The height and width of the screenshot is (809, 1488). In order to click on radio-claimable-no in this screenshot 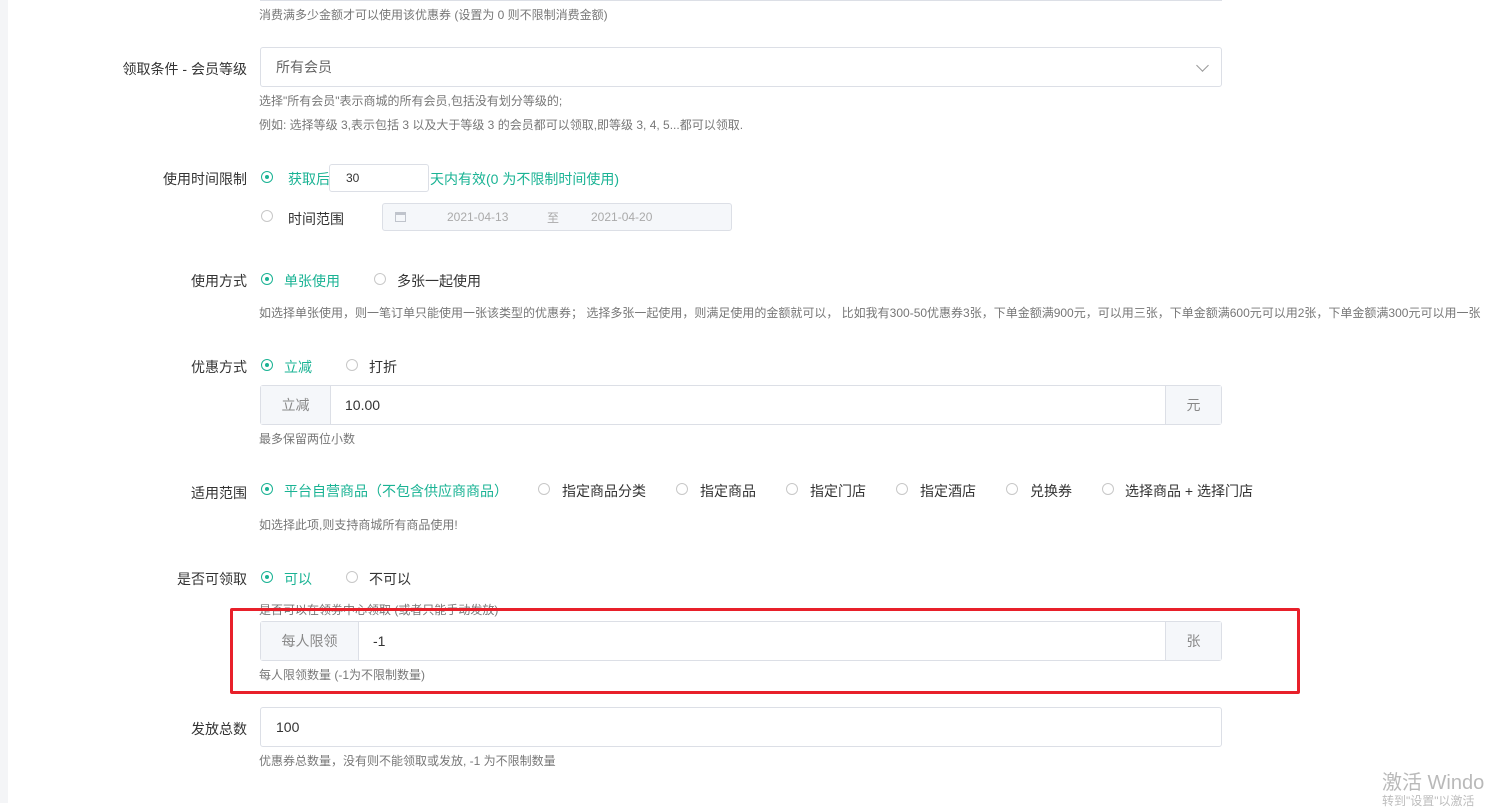, I will do `click(352, 577)`.